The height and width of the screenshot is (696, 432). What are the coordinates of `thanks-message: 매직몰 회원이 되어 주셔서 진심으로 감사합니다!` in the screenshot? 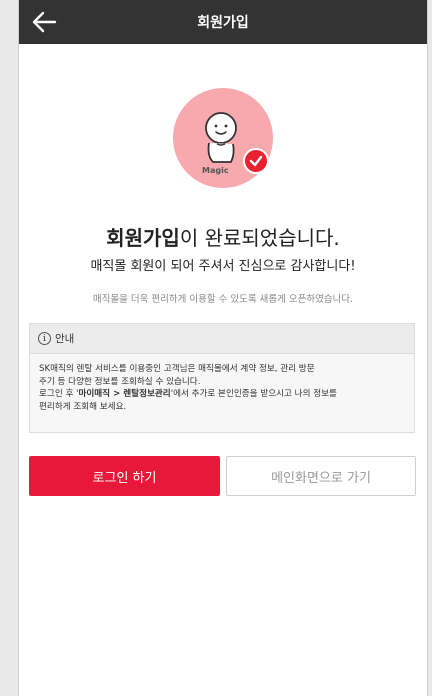 It's located at (223, 266).